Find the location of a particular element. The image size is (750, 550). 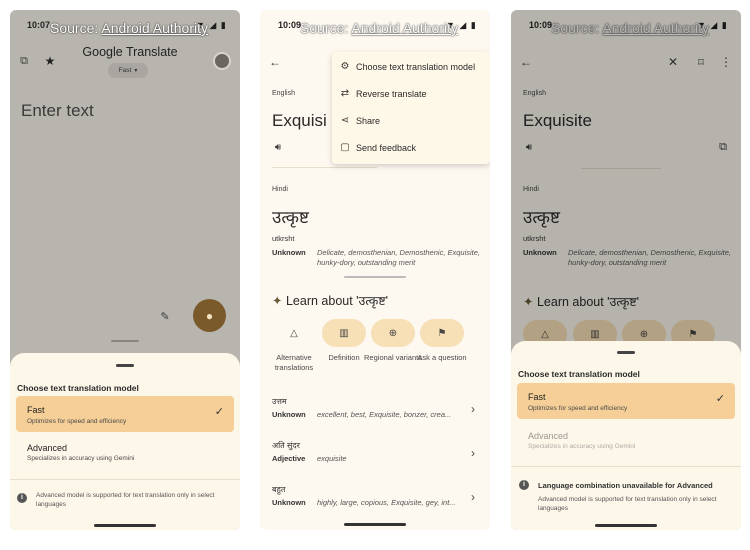

handwriting-icon: ✎ is located at coordinates (165, 316).